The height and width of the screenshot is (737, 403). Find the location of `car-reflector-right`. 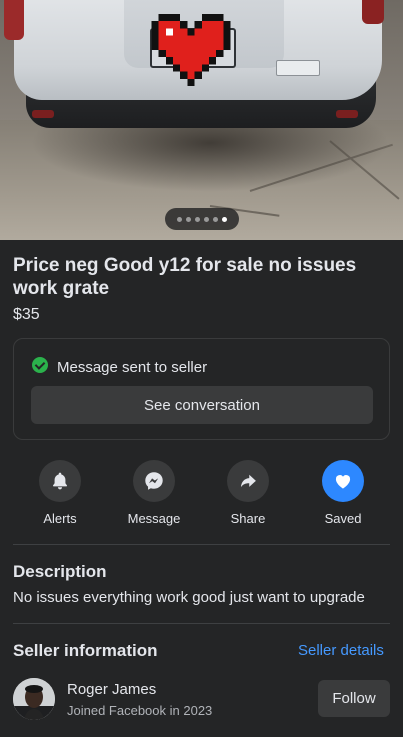

car-reflector-right is located at coordinates (347, 114).